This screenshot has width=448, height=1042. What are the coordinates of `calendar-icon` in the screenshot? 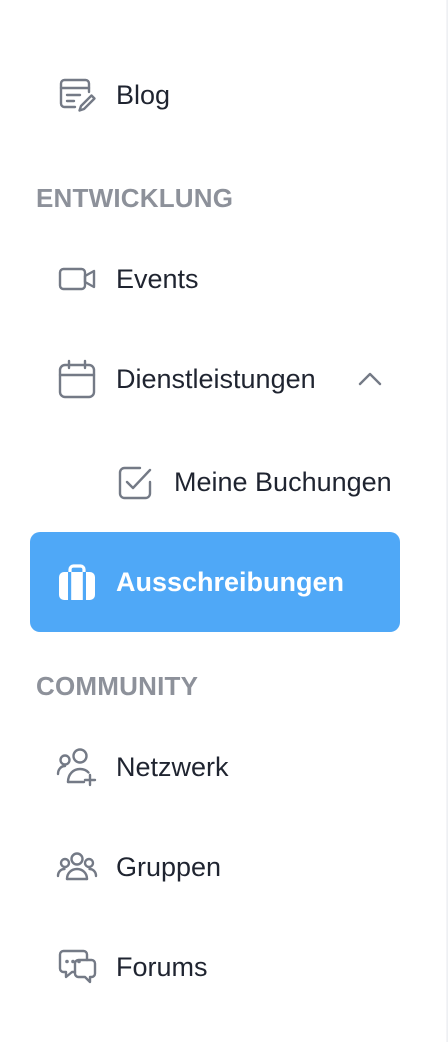 It's located at (77, 379).